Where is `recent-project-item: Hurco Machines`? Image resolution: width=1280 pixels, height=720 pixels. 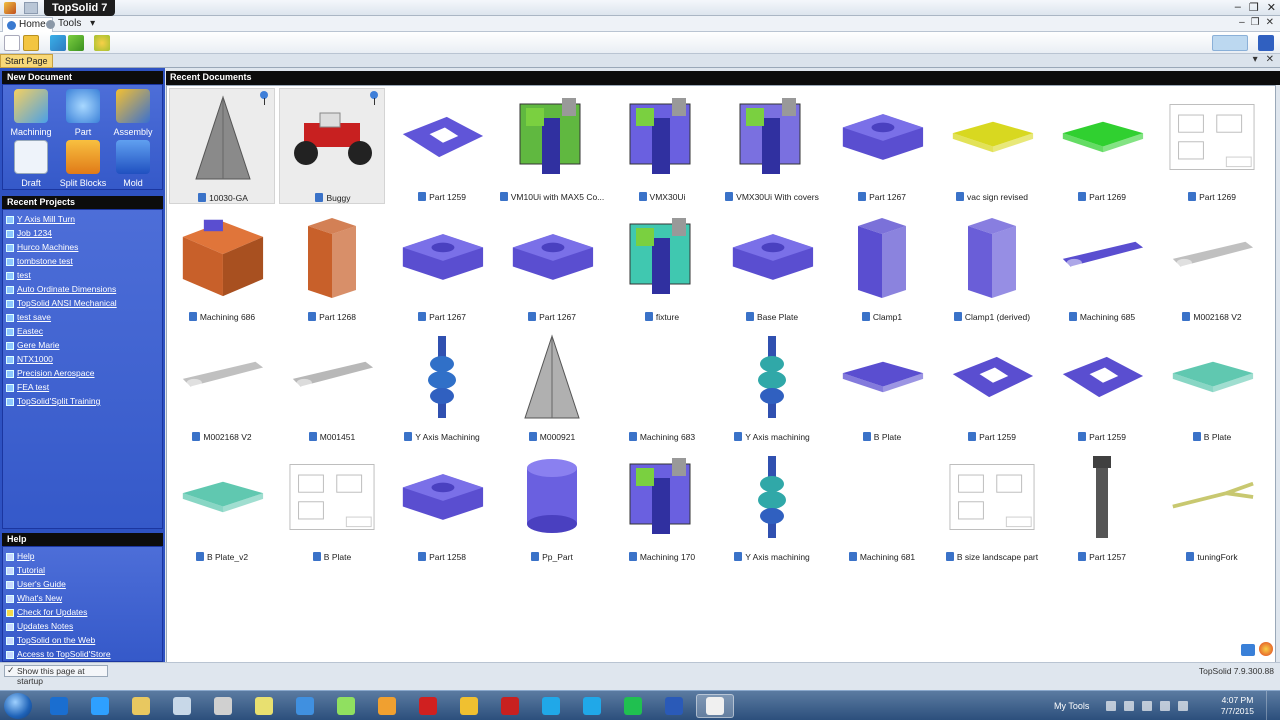 recent-project-item: Hurco Machines is located at coordinates (42, 249).